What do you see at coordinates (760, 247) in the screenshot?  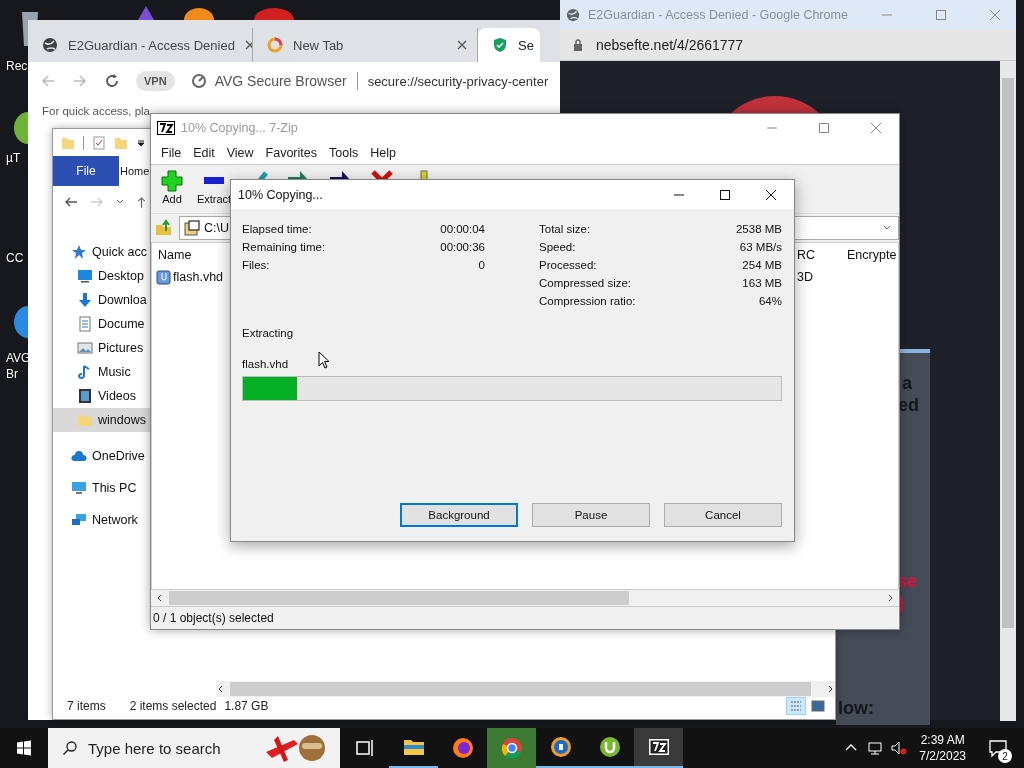 I see `stat-value: 63 MB/s` at bounding box center [760, 247].